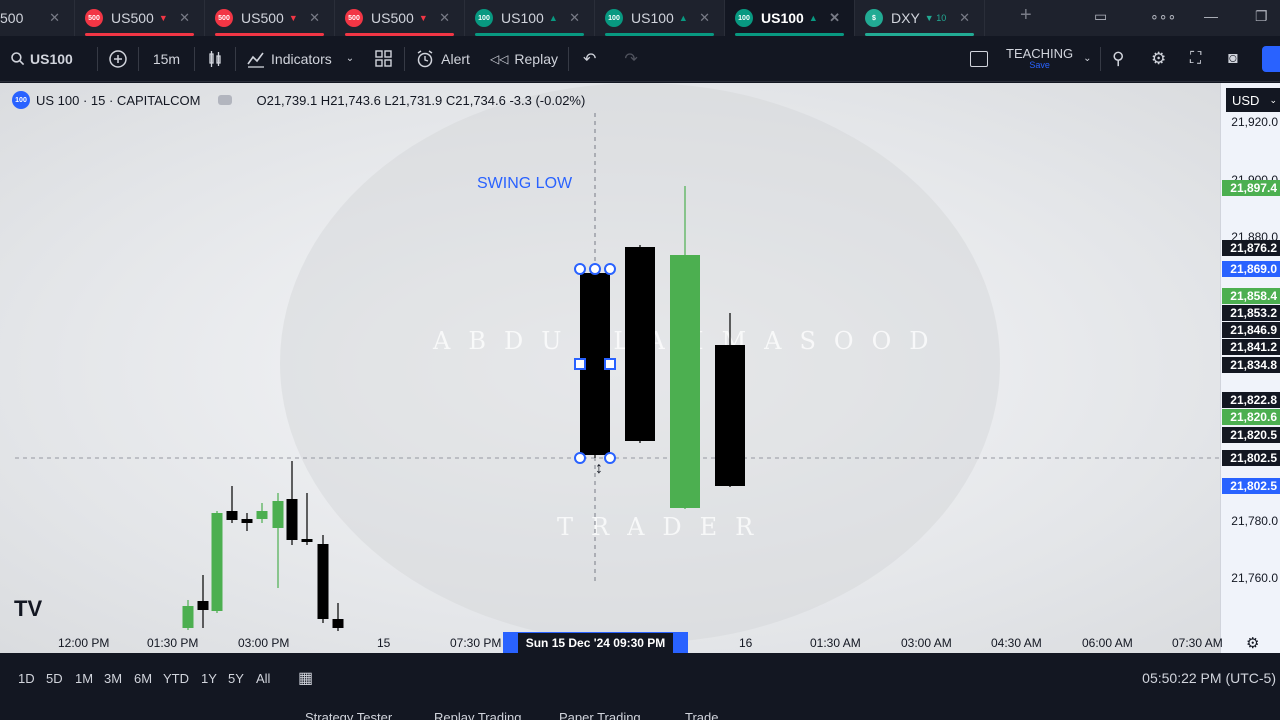  I want to click on templates-button, so click(384, 59).